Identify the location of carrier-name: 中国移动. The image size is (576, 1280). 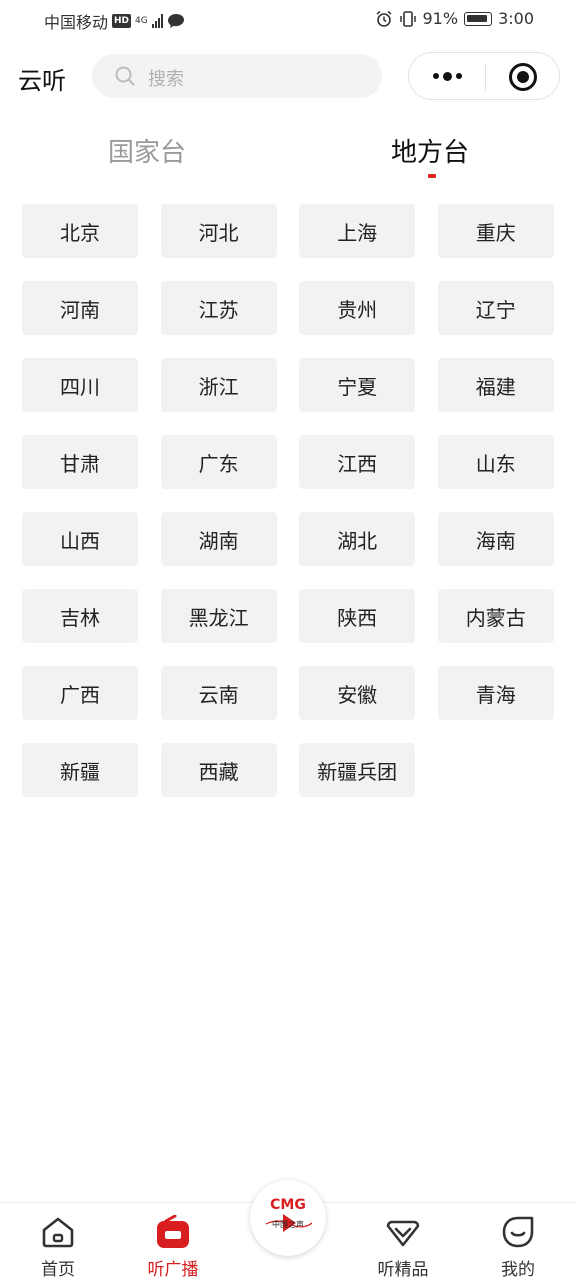
(76, 22).